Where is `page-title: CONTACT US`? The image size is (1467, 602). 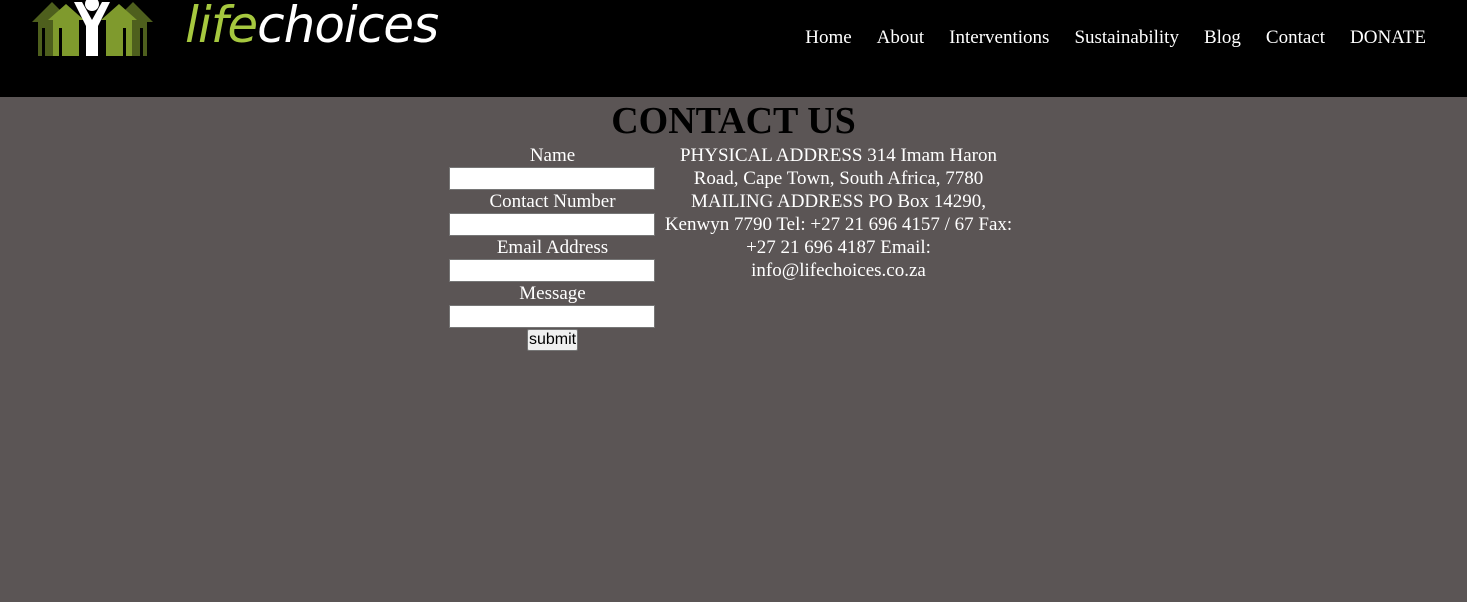 page-title: CONTACT US is located at coordinates (733, 121).